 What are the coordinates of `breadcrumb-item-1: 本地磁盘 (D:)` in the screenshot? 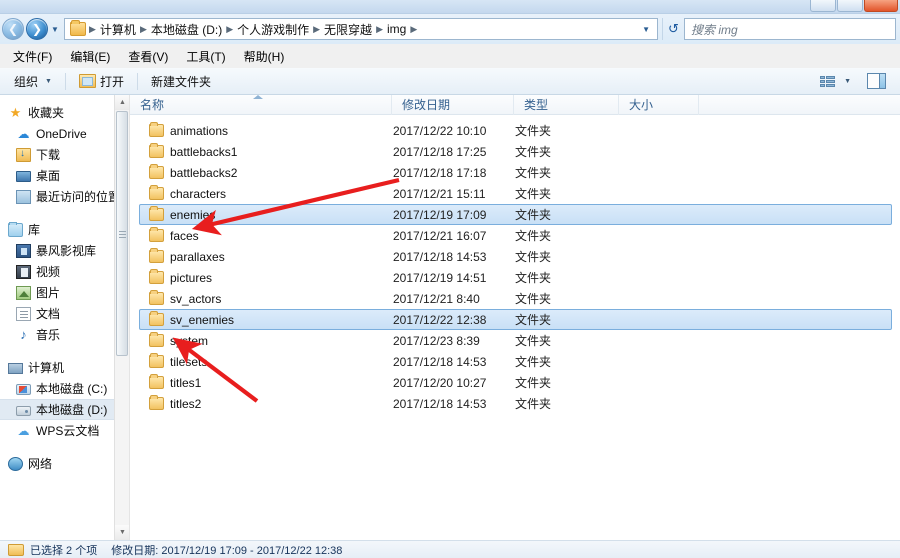 It's located at (186, 29).